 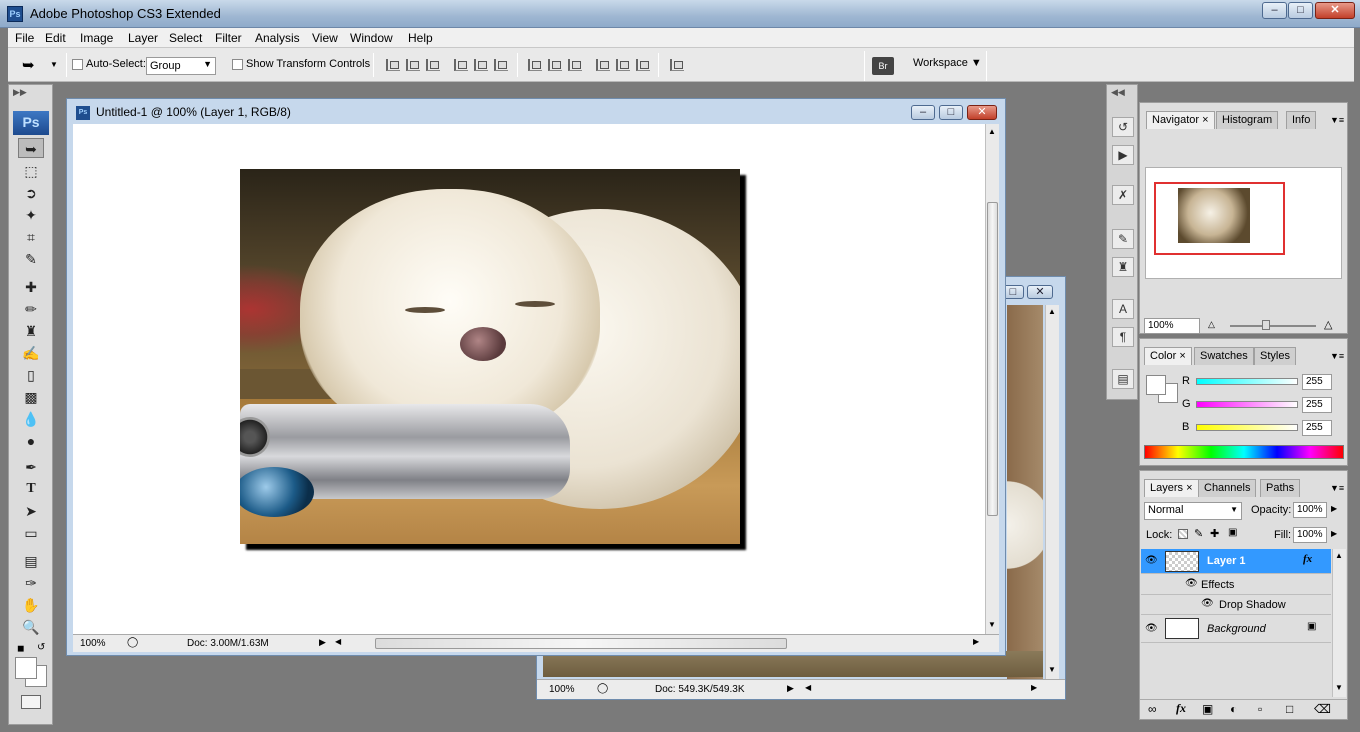 I want to click on slice-tool-icon: ✎, so click(x=31, y=259).